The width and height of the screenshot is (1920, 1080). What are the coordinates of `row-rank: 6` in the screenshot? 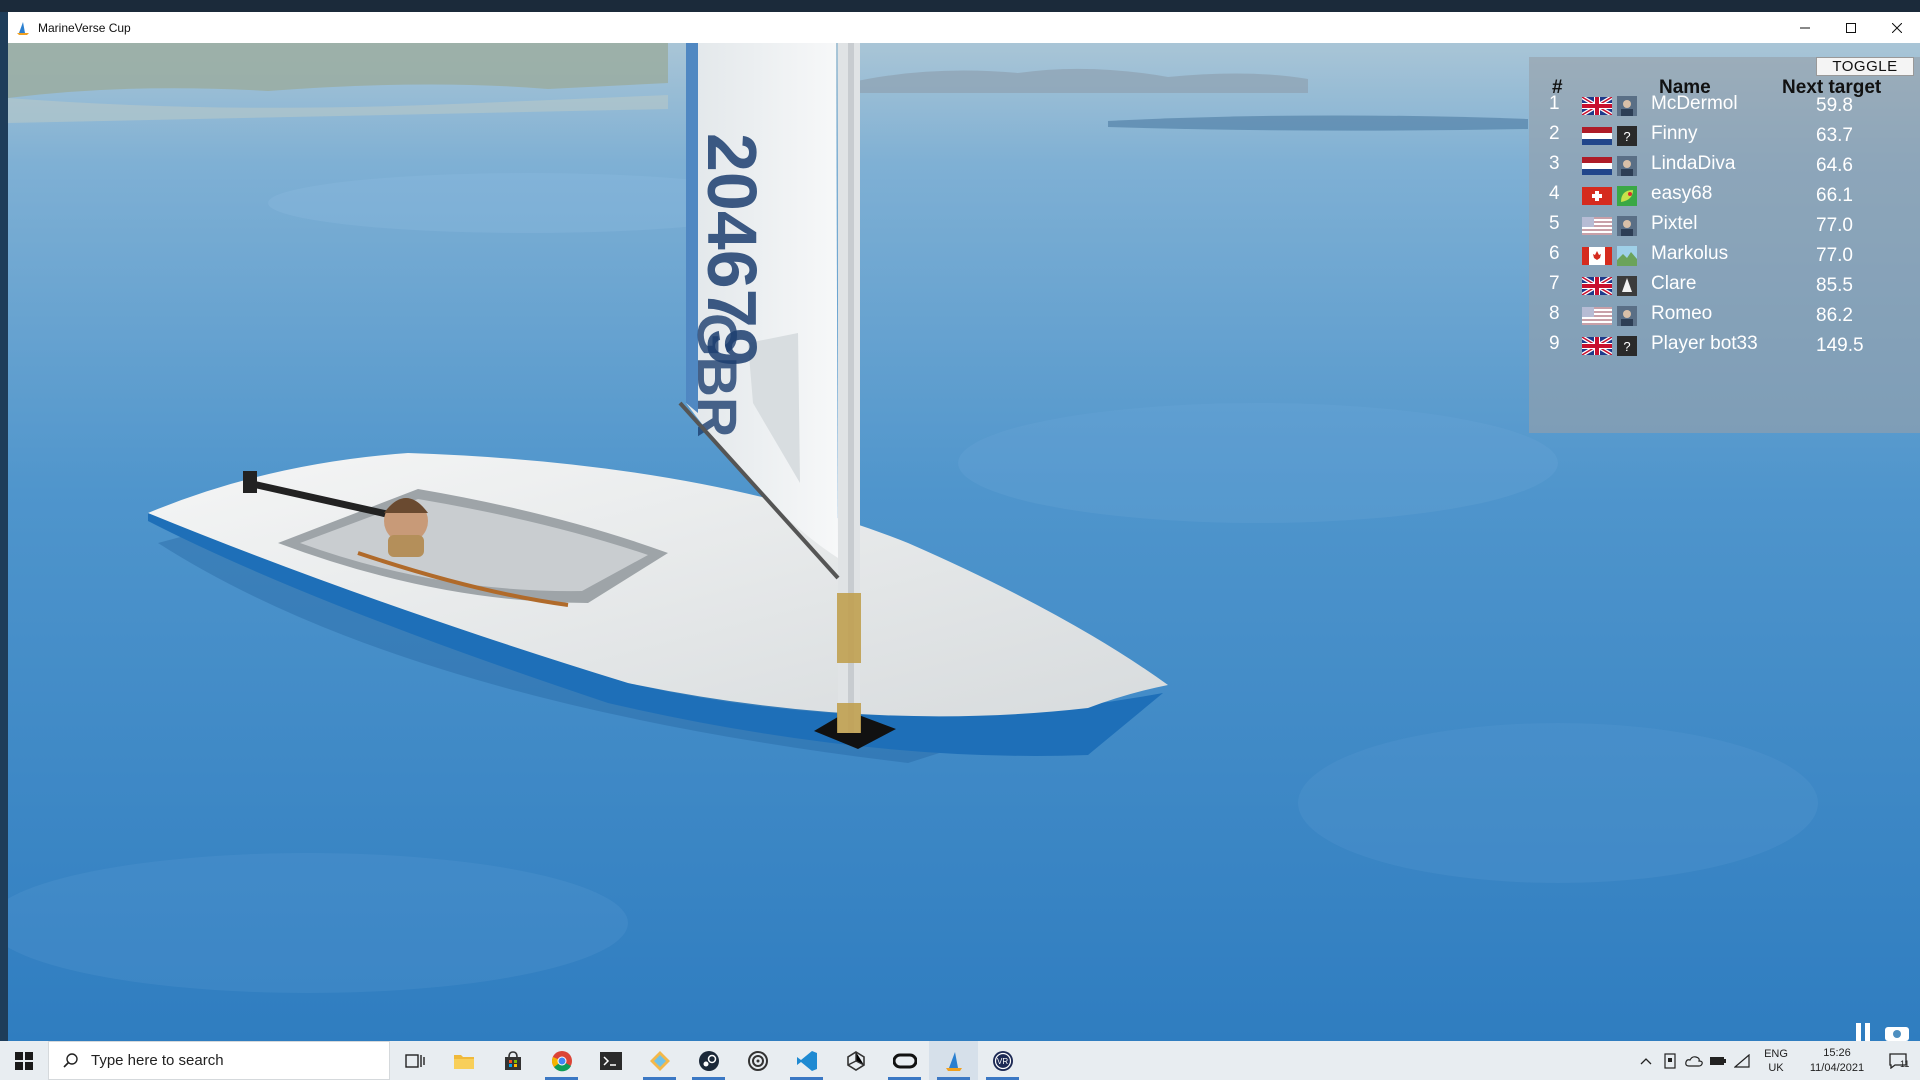 It's located at (1554, 253).